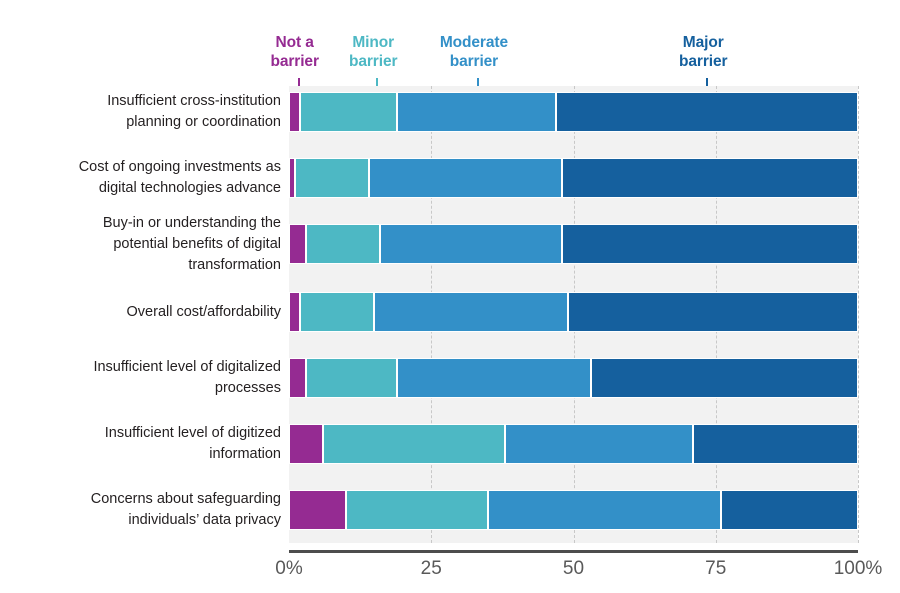 Image resolution: width=900 pixels, height=593 pixels. I want to click on tick-label-75: 75, so click(716, 568).